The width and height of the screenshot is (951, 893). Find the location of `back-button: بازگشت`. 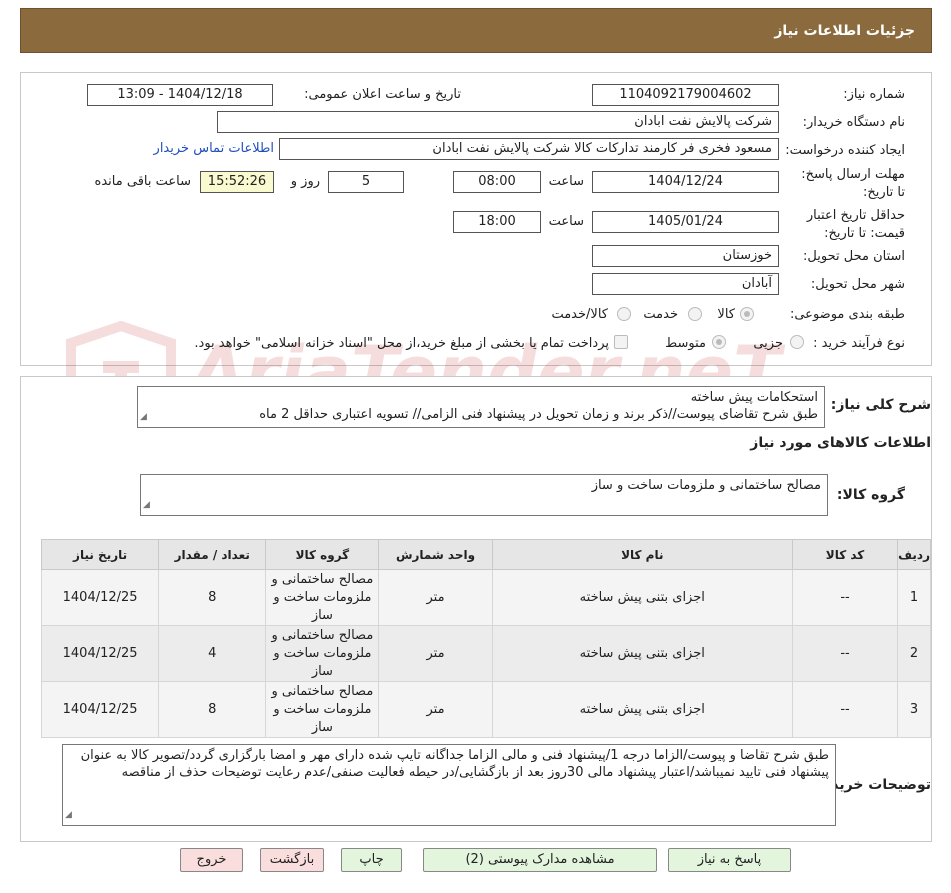

back-button: بازگشت is located at coordinates (292, 860).